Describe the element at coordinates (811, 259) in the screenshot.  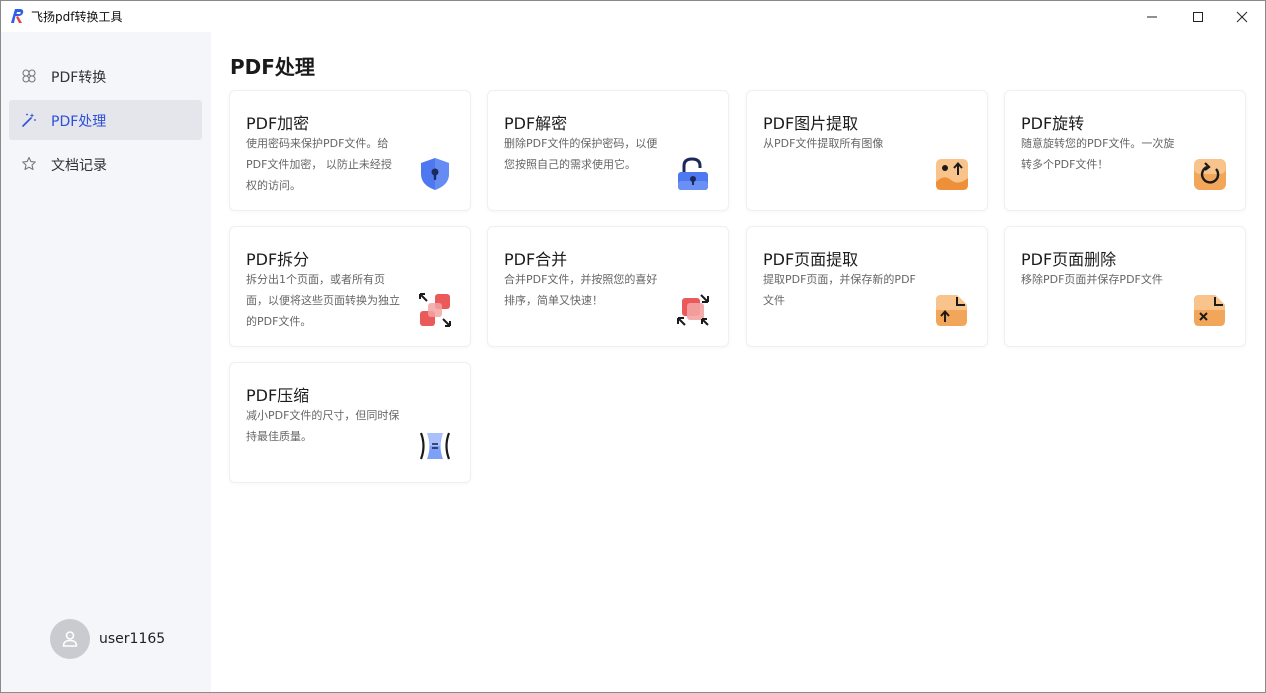
I see `card-title: PDF页面提取` at that location.